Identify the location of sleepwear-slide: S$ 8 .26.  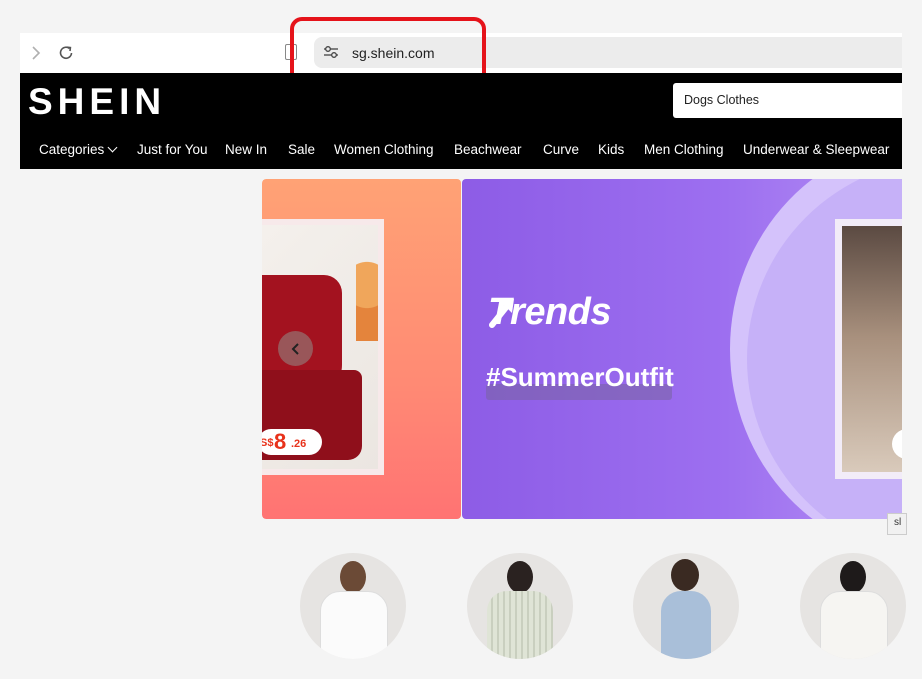
(361, 349).